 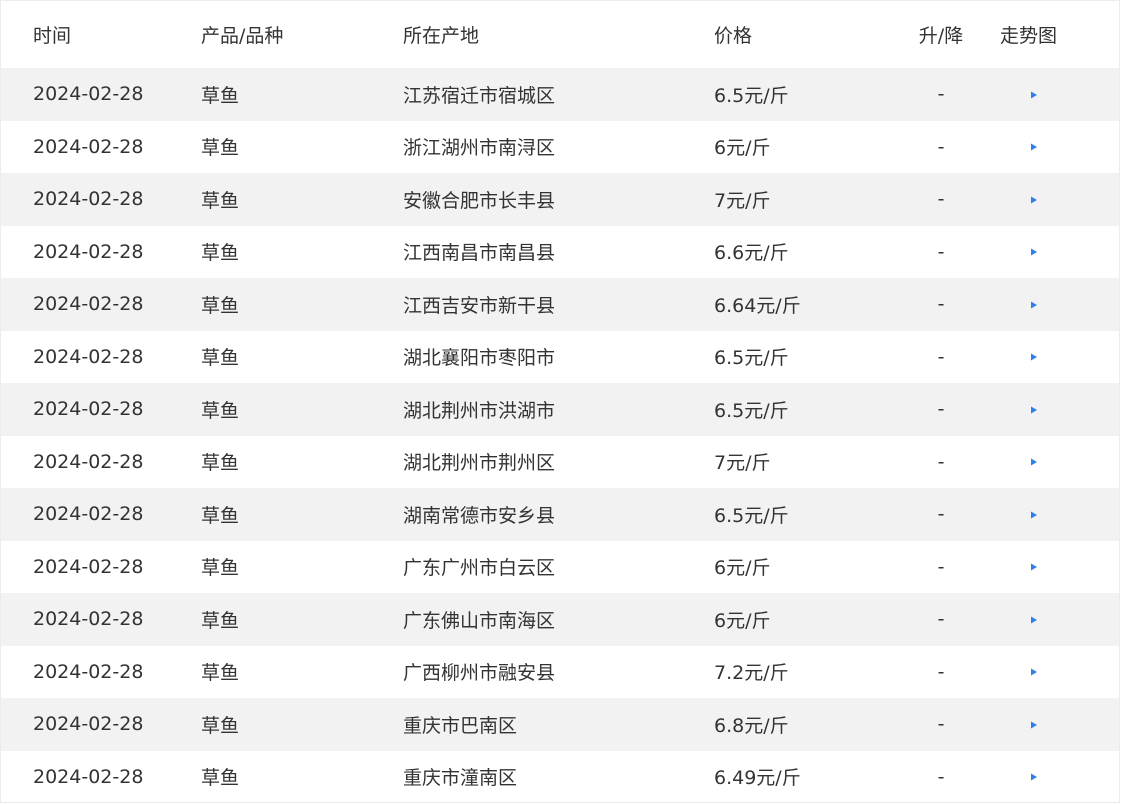 What do you see at coordinates (479, 620) in the screenshot?
I see `cell-place: 广东佛山市南海区` at bounding box center [479, 620].